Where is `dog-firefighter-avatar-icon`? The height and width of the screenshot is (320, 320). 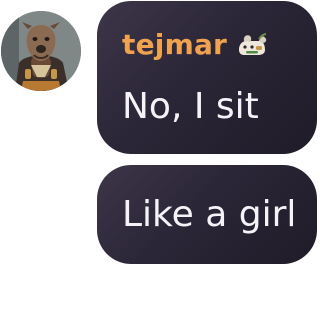 dog-firefighter-avatar-icon is located at coordinates (41, 51).